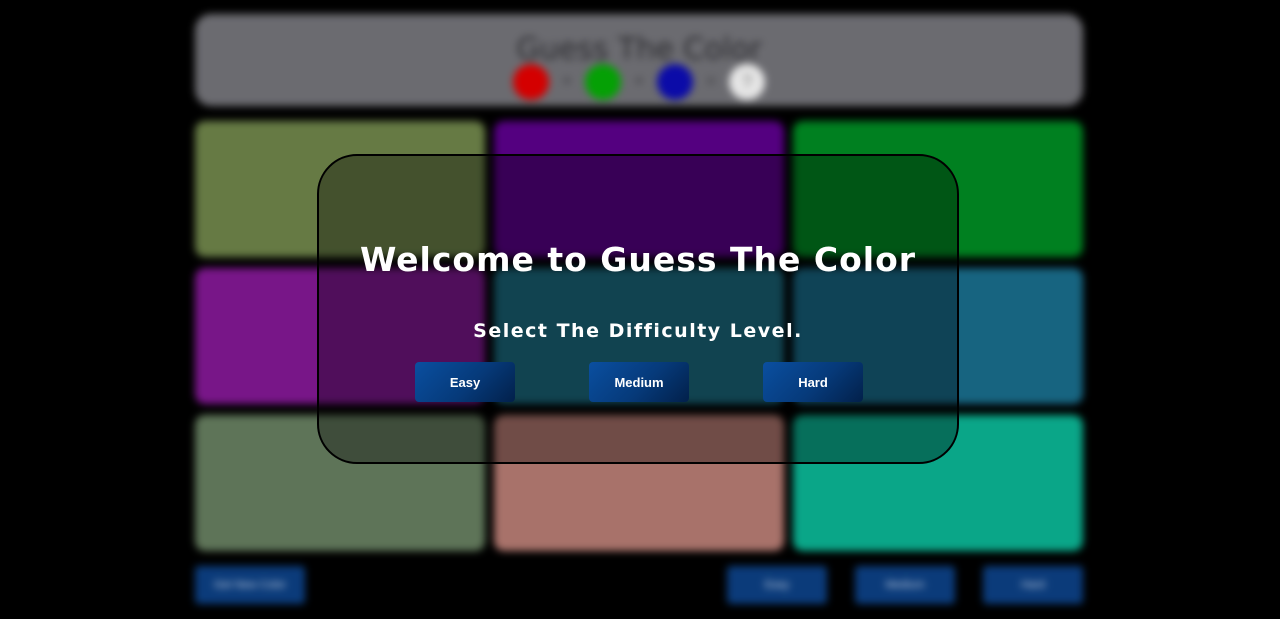 Image resolution: width=1280 pixels, height=619 pixels. What do you see at coordinates (250, 585) in the screenshot?
I see `new-color-button: Get New Color` at bounding box center [250, 585].